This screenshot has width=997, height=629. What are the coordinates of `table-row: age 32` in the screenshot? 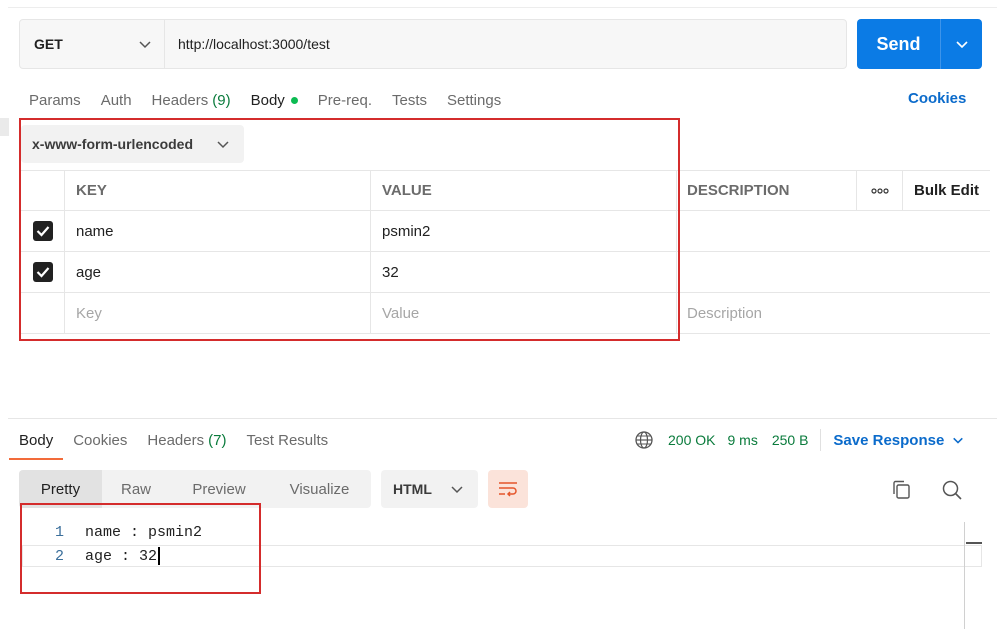 It's located at (505, 272).